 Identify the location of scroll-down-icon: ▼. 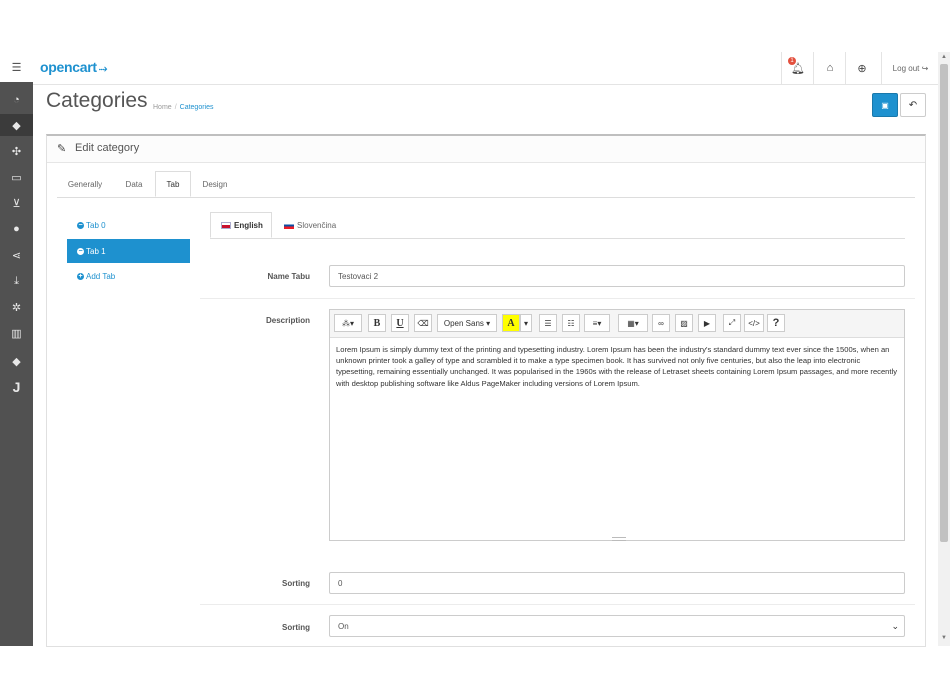
(944, 638).